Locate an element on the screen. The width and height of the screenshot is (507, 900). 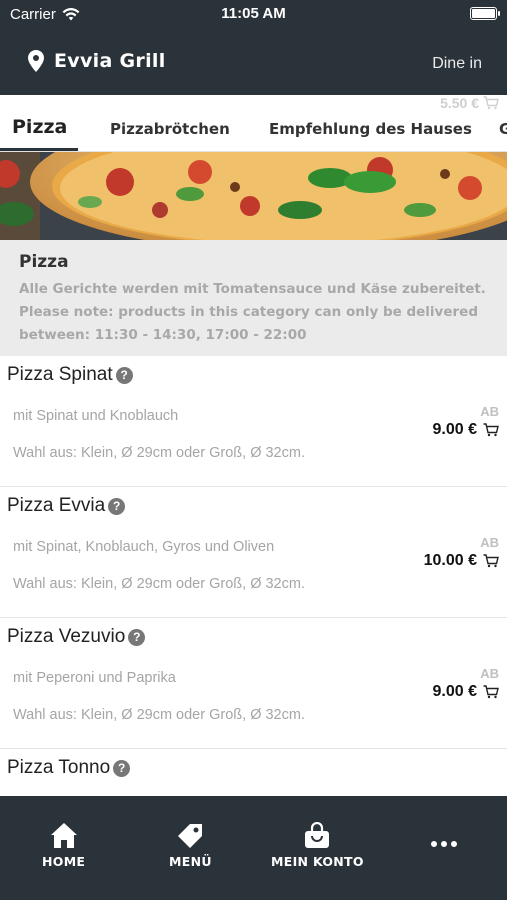
nav-account: MEIN KONTO is located at coordinates (317, 845).